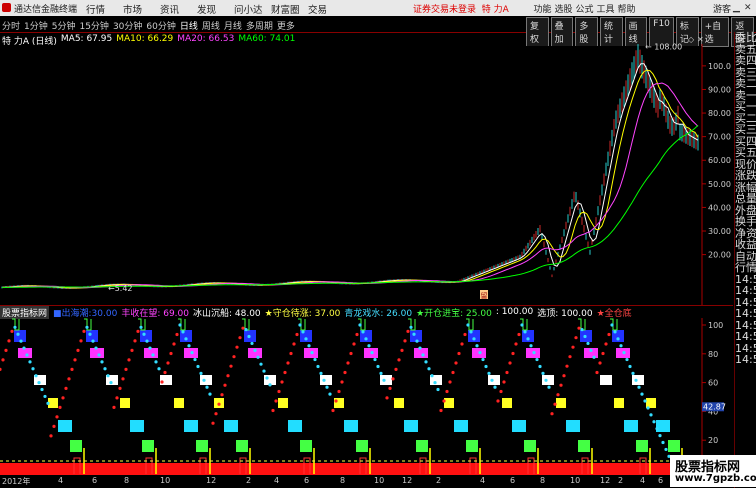  What do you see at coordinates (745, 37) in the screenshot?
I see `quote-label-0: 委比` at bounding box center [745, 37].